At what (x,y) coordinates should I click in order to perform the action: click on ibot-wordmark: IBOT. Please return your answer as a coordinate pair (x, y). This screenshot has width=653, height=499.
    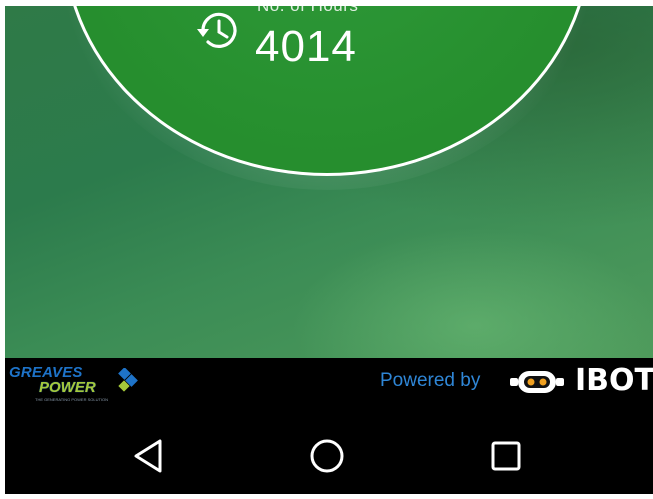
    Looking at the image, I should click on (614, 380).